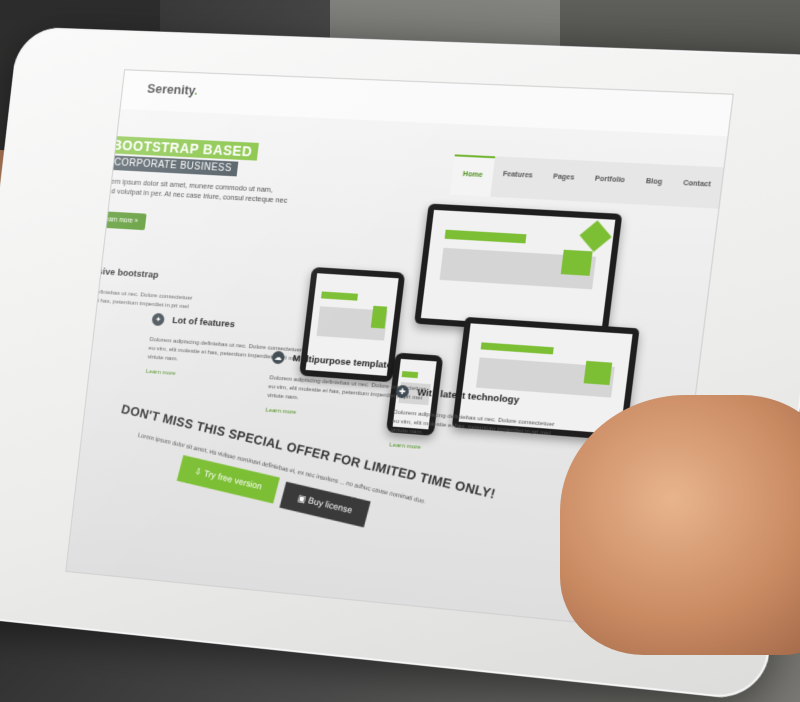 This screenshot has height=702, width=800. Describe the element at coordinates (697, 187) in the screenshot. I see `nav-contact: Contact` at that location.